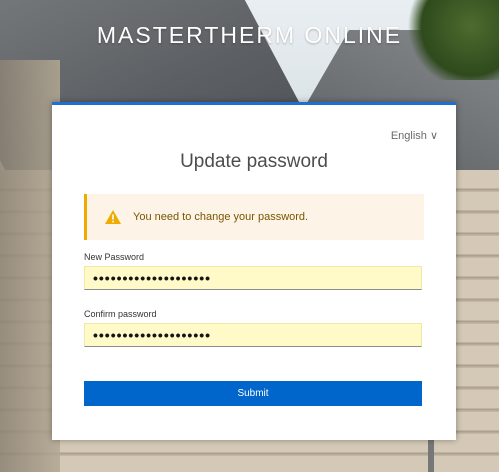  I want to click on confirm-password-label: Confirm password, so click(120, 314).